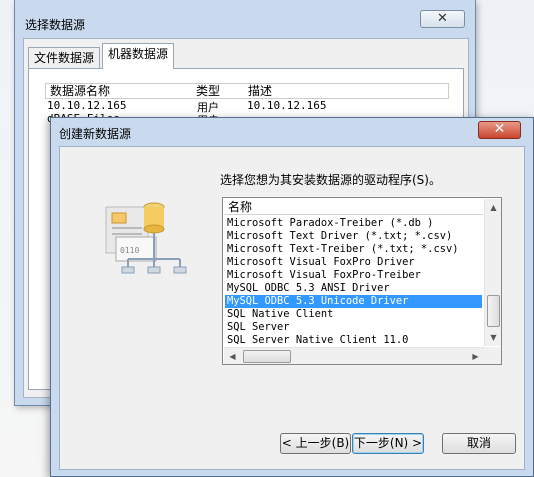  What do you see at coordinates (64, 58) in the screenshot?
I see `tab-file-data-source: 文件数据源` at bounding box center [64, 58].